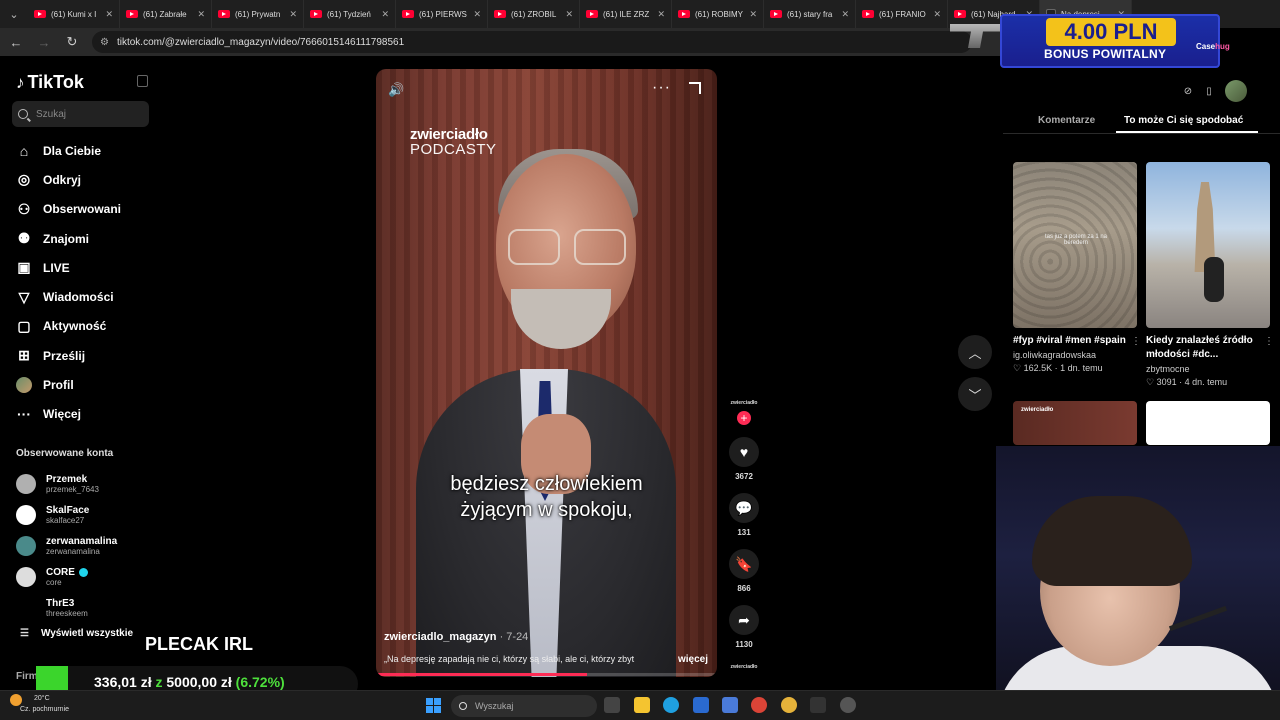  I want to click on caption-more-button: więcej, so click(693, 659).